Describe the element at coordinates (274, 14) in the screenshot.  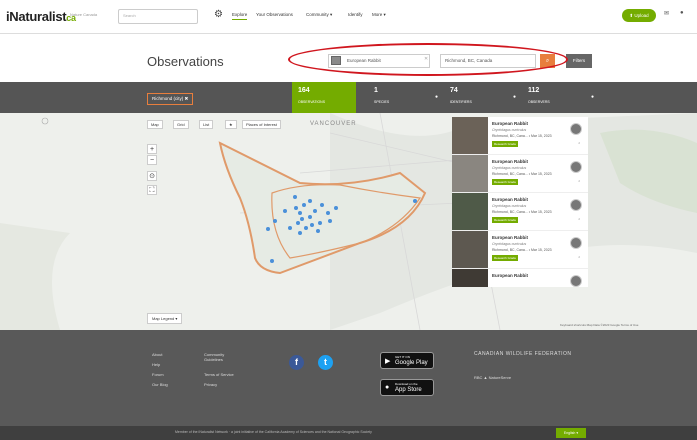
I see `nav-your-observations-link: Your Observations` at that location.